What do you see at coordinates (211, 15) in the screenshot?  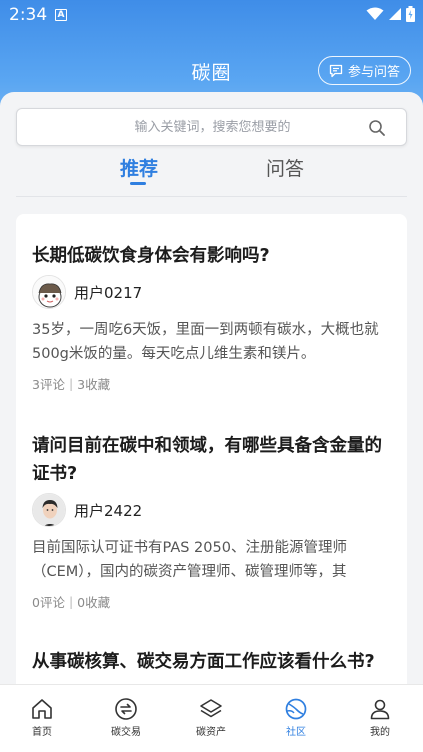 I see `status-bar: 2:34 A` at bounding box center [211, 15].